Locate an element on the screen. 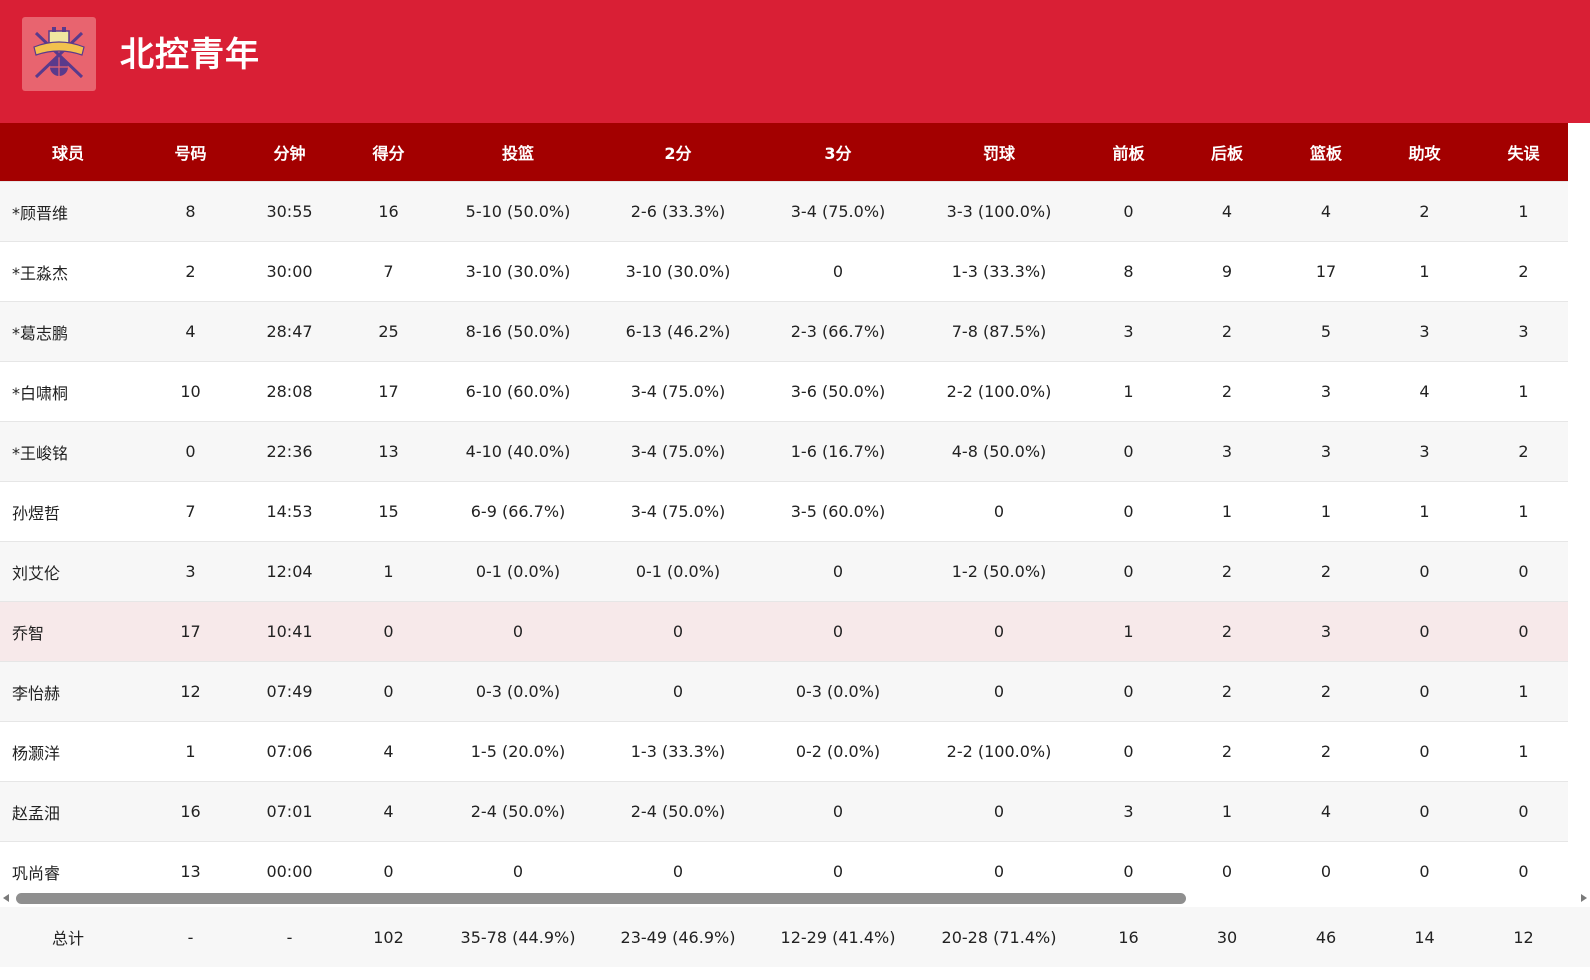 This screenshot has height=980, width=1590. player-name-cell: *葛志鹏 is located at coordinates (68, 331).